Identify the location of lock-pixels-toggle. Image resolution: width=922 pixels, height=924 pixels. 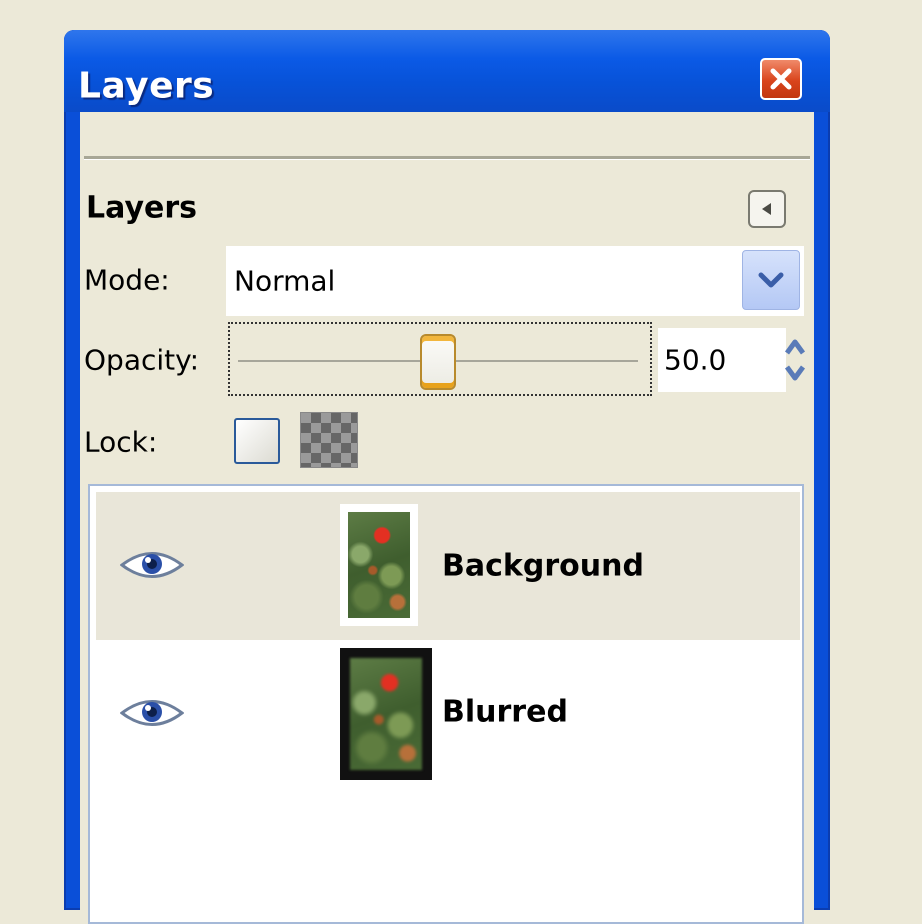
(257, 441).